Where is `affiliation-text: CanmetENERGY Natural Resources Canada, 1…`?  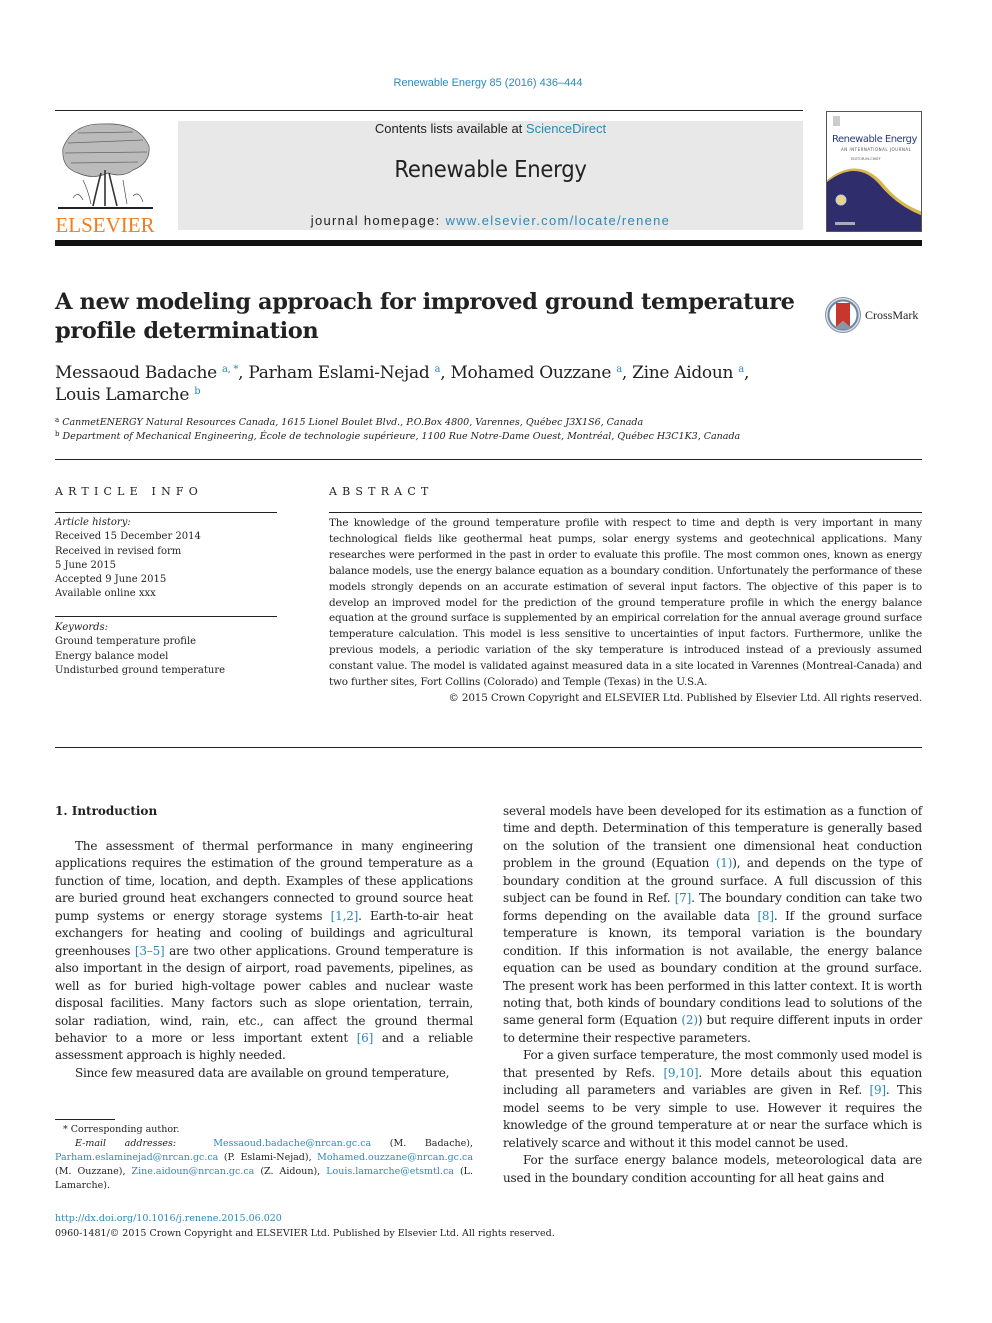 affiliation-text: CanmetENERGY Natural Resources Canada, 1… is located at coordinates (353, 422).